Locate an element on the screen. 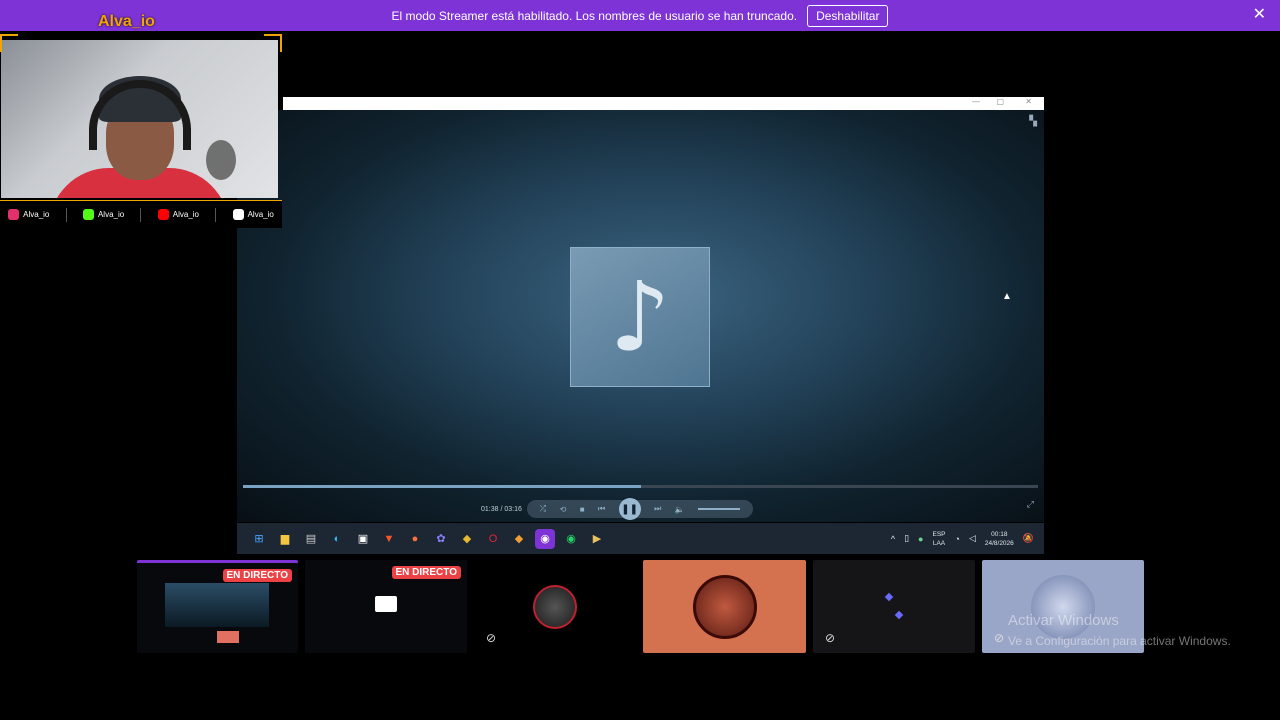 The height and width of the screenshot is (720, 1280). activate-windows-subtitle: Ve a Configuración para activar Windows. is located at coordinates (1119, 641).